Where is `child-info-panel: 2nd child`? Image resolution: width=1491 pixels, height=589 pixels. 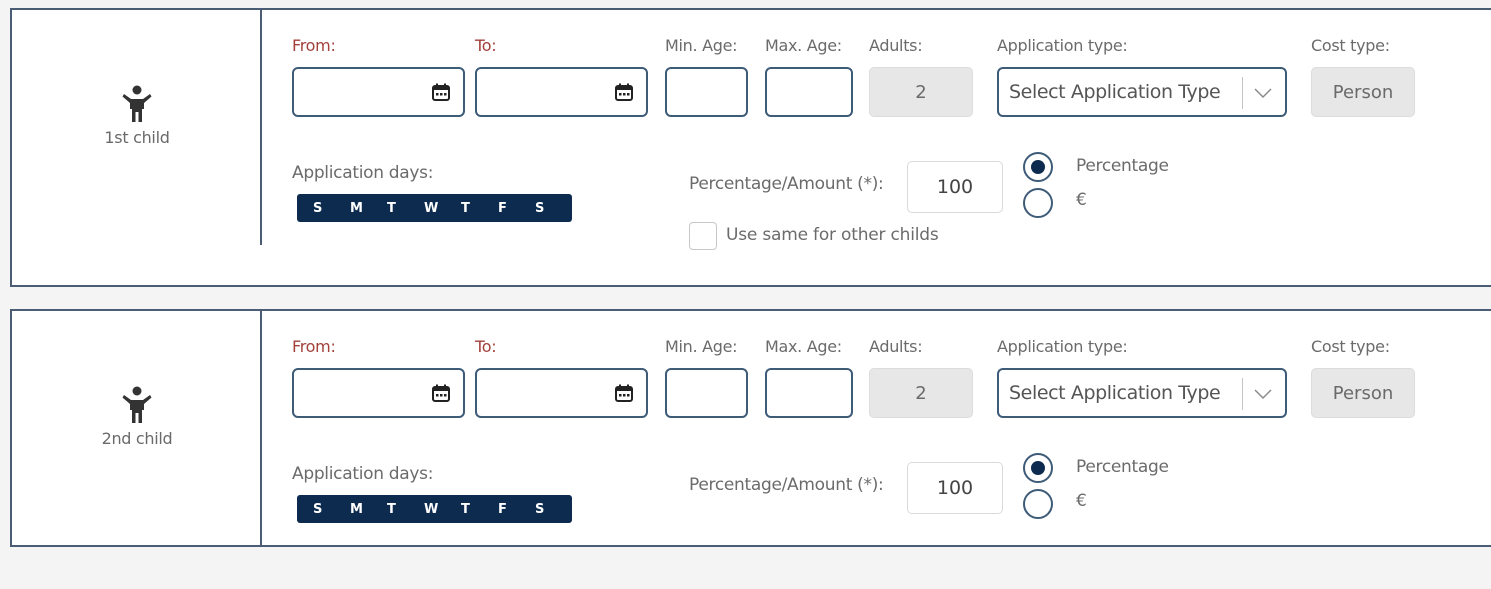 child-info-panel: 2nd child is located at coordinates (137, 429).